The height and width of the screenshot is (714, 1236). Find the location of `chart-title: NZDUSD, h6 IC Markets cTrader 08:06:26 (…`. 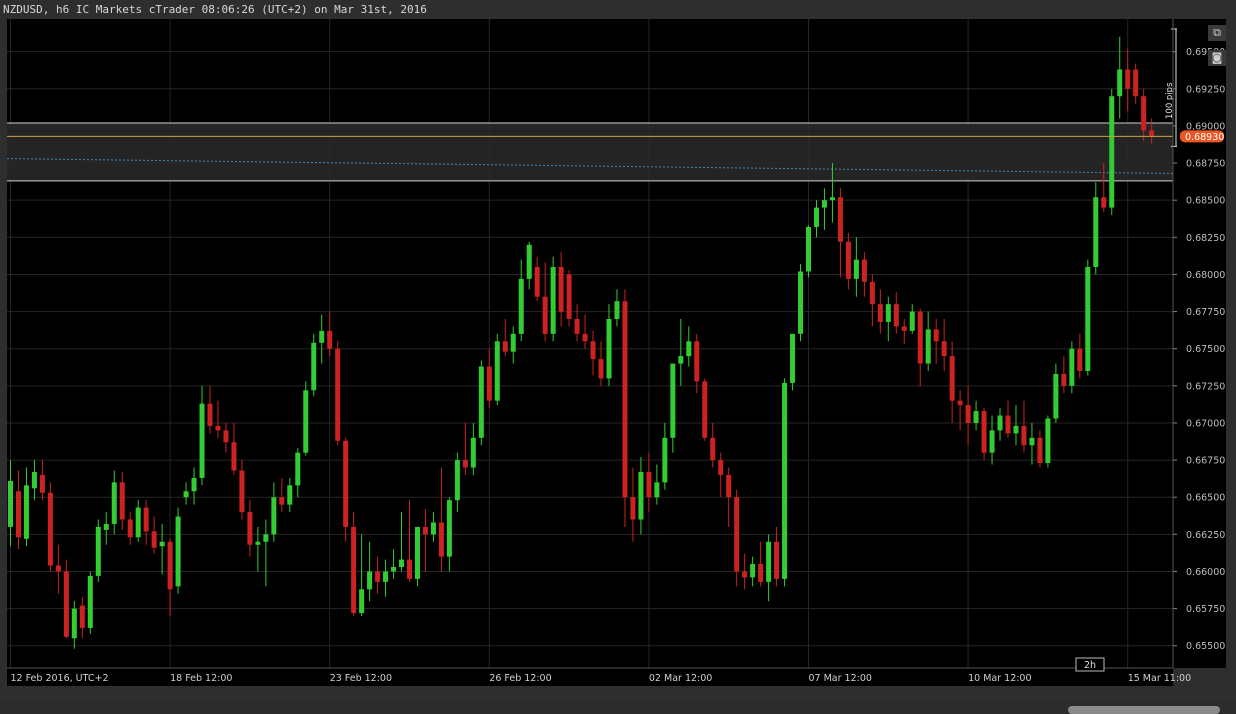

chart-title: NZDUSD, h6 IC Markets cTrader 08:06:26 (… is located at coordinates (618, 9).